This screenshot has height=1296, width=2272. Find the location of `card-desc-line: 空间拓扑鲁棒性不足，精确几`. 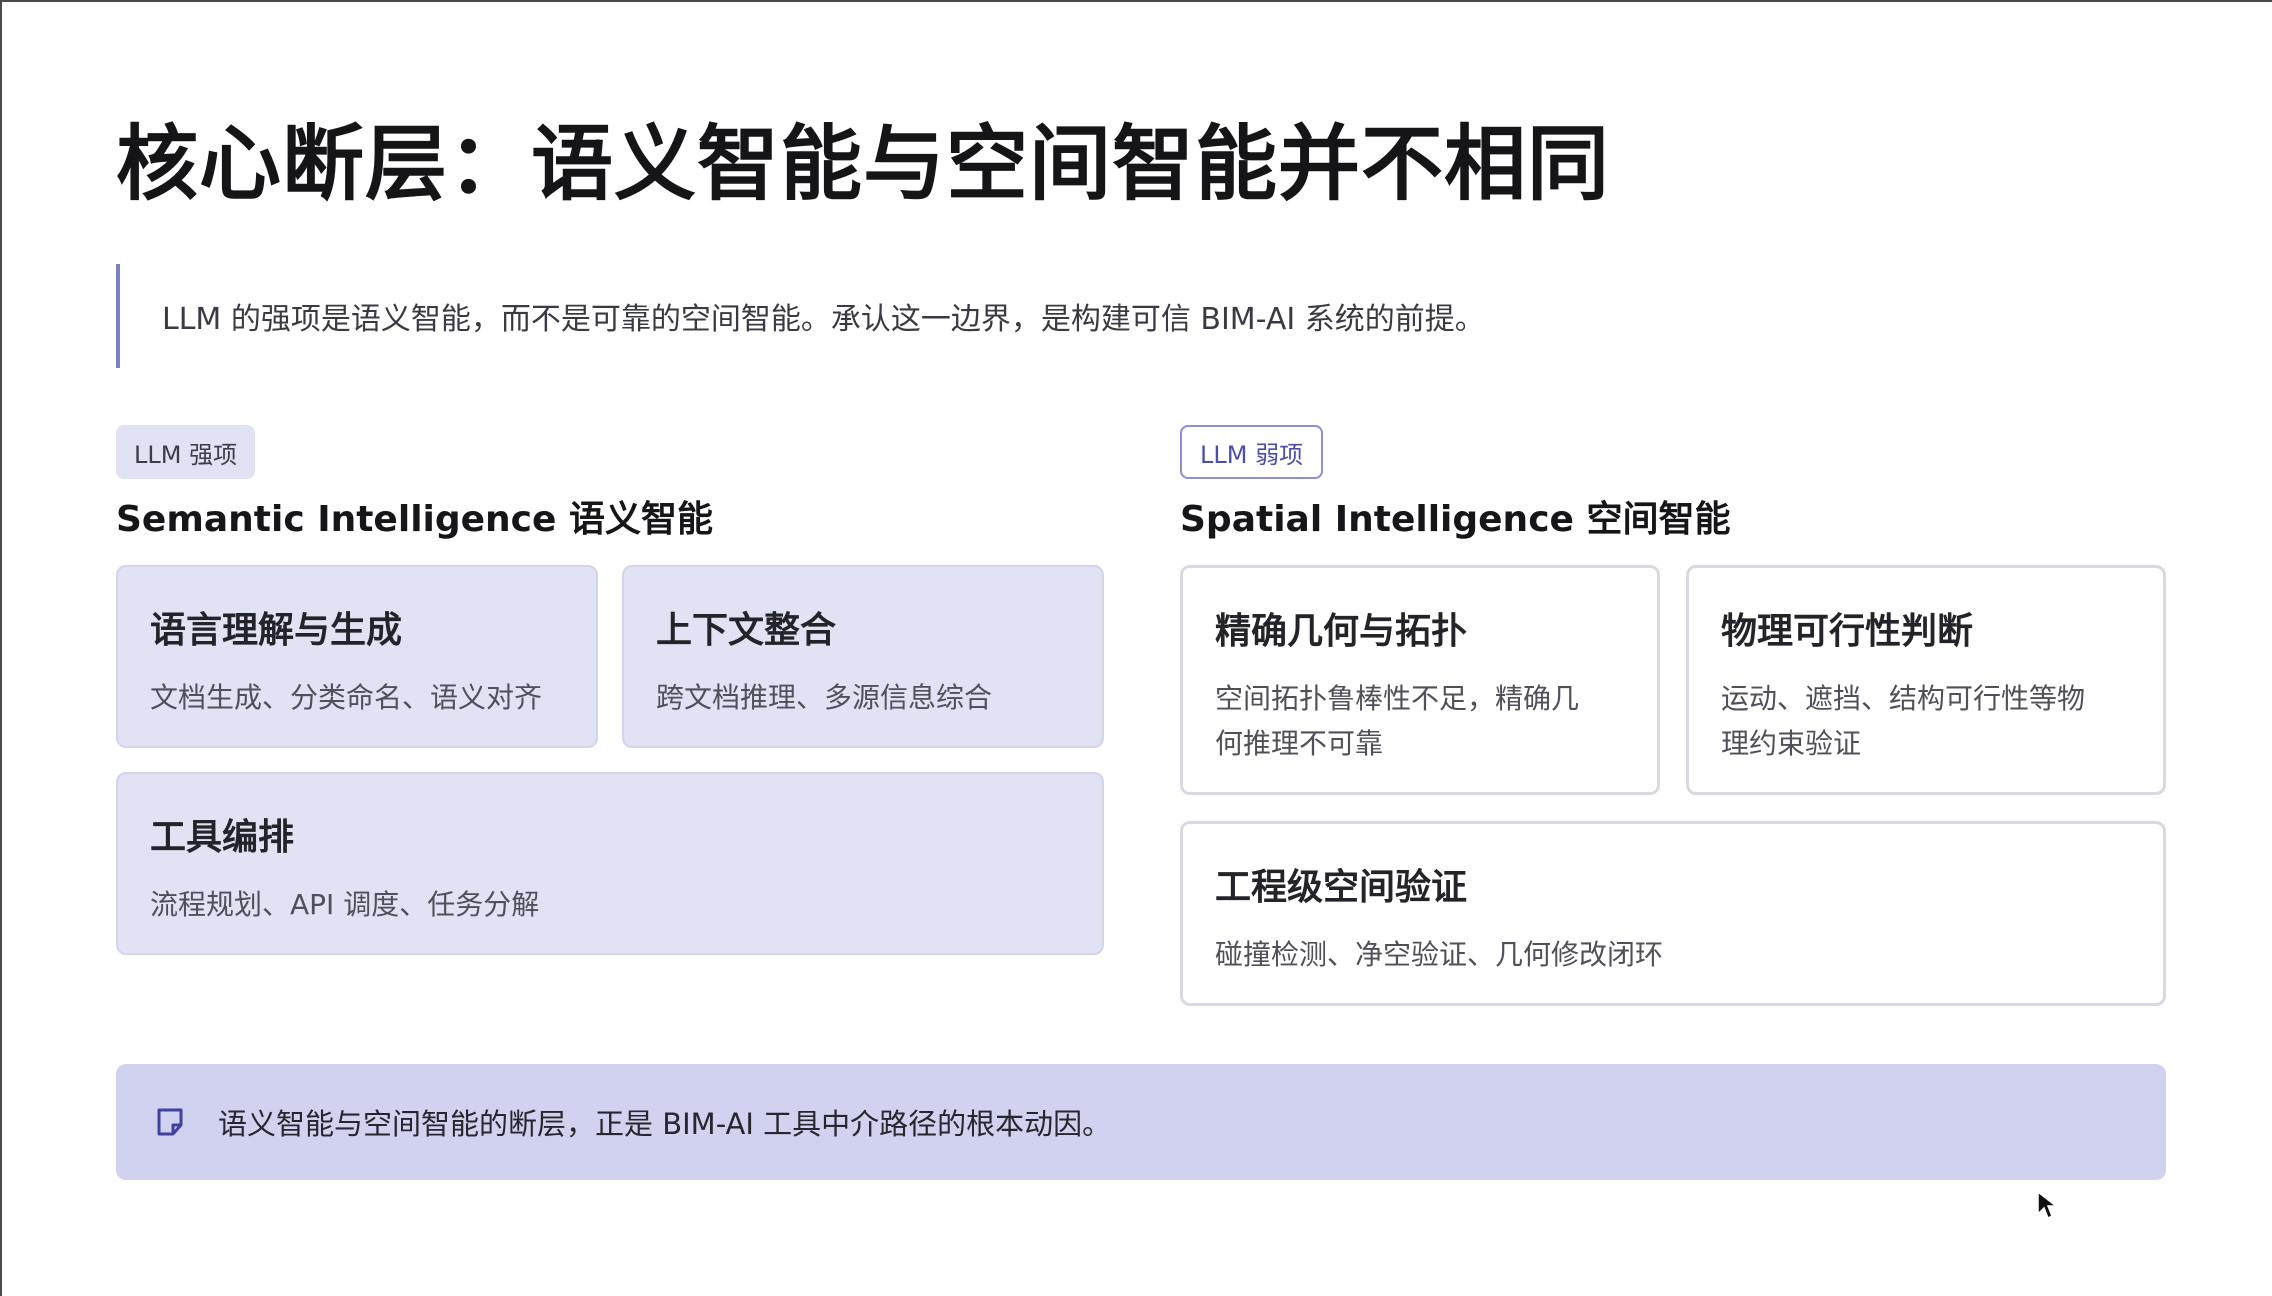

card-desc-line: 空间拓扑鲁棒性不足，精确几 is located at coordinates (1397, 698).